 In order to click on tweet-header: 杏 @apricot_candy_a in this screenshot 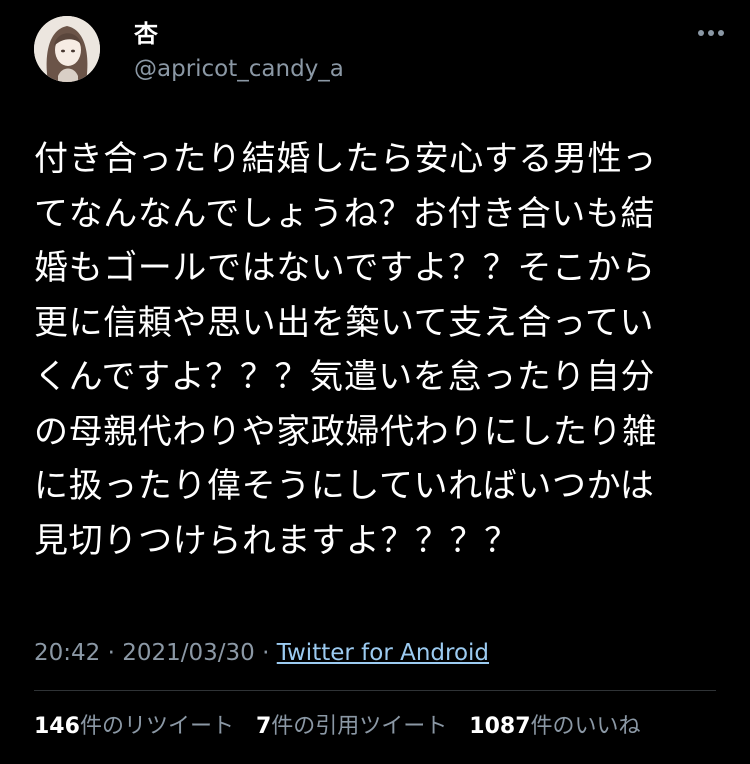, I will do `click(379, 59)`.